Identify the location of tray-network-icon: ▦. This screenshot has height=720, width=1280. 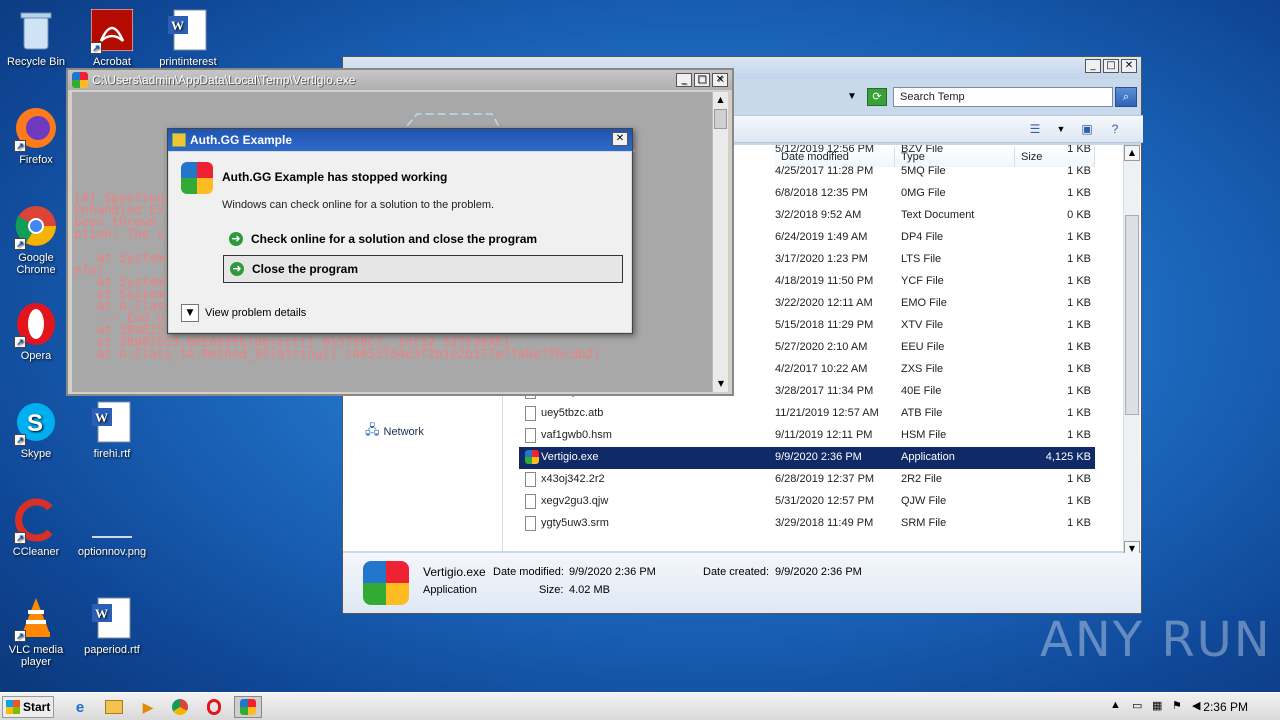
(1157, 705).